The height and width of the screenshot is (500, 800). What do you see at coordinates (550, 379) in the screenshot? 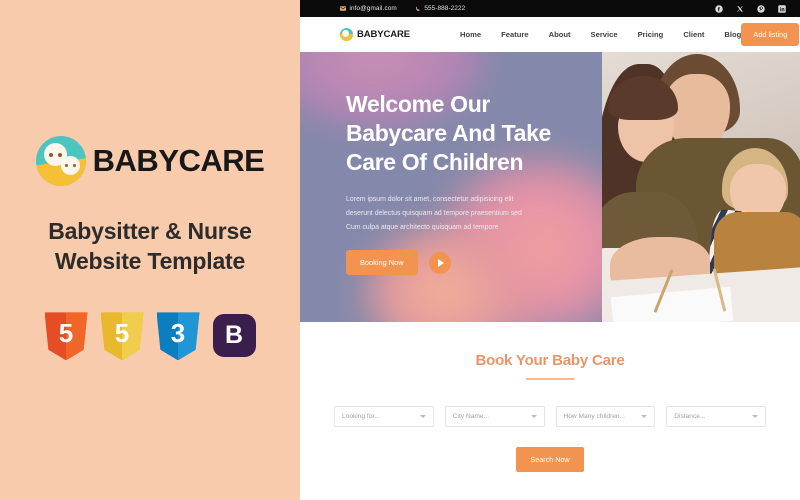
I see `title-underline` at bounding box center [550, 379].